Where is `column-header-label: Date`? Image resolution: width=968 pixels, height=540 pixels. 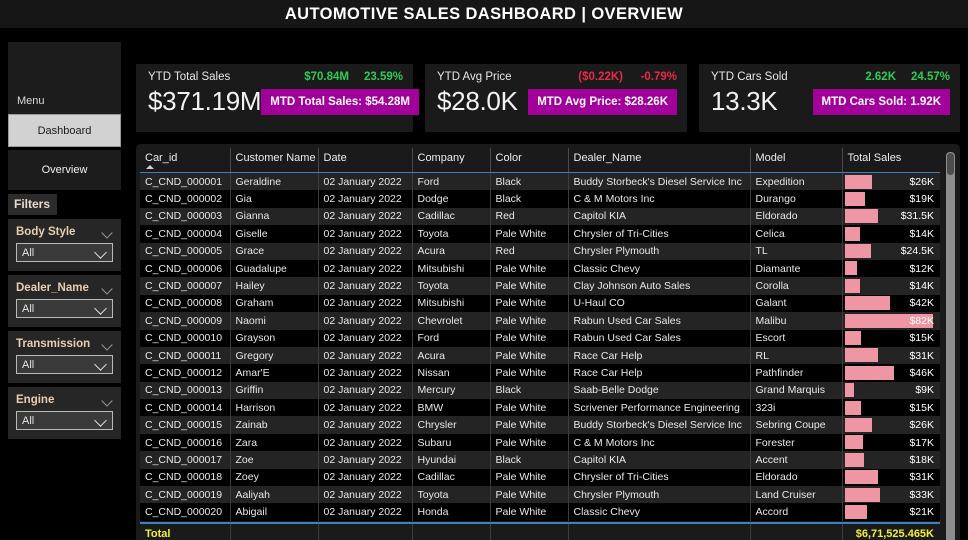 column-header-label: Date is located at coordinates (335, 158).